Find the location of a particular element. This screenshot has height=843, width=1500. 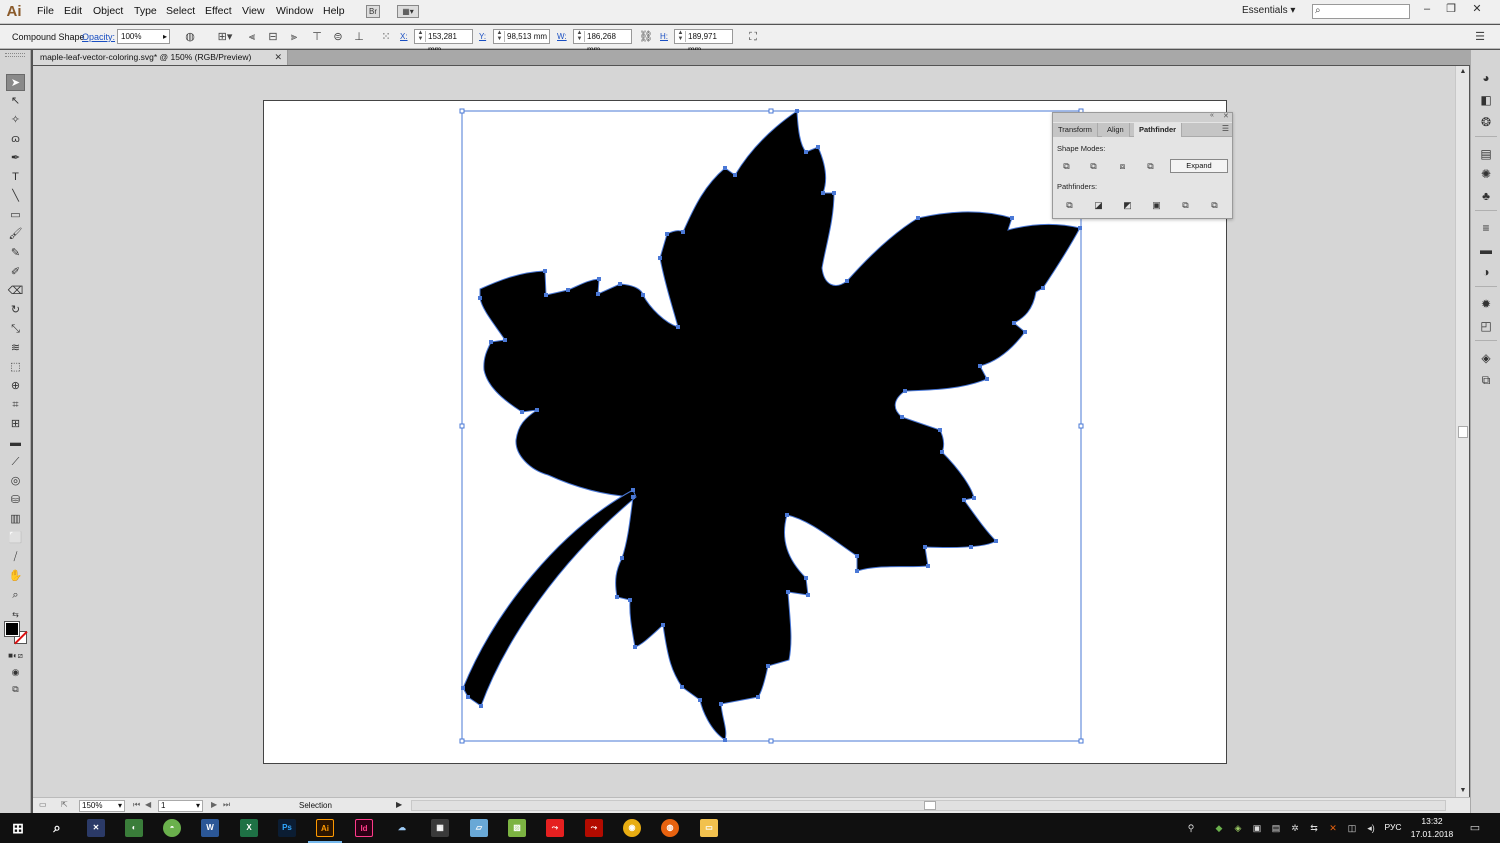

brushes-icon: ✺ is located at coordinates (1486, 174).